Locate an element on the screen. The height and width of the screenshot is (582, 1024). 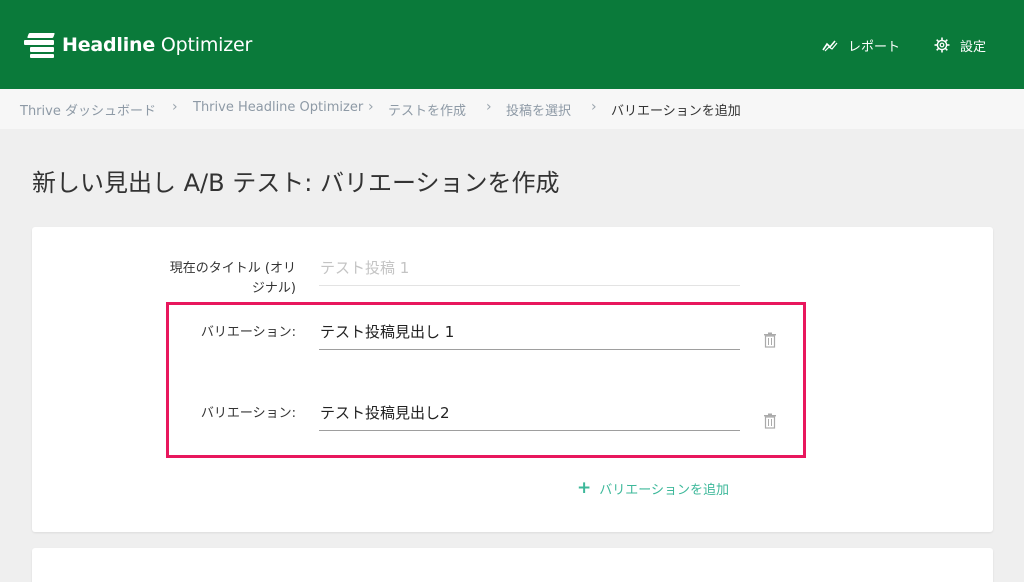
chart-line-icon is located at coordinates (830, 46).